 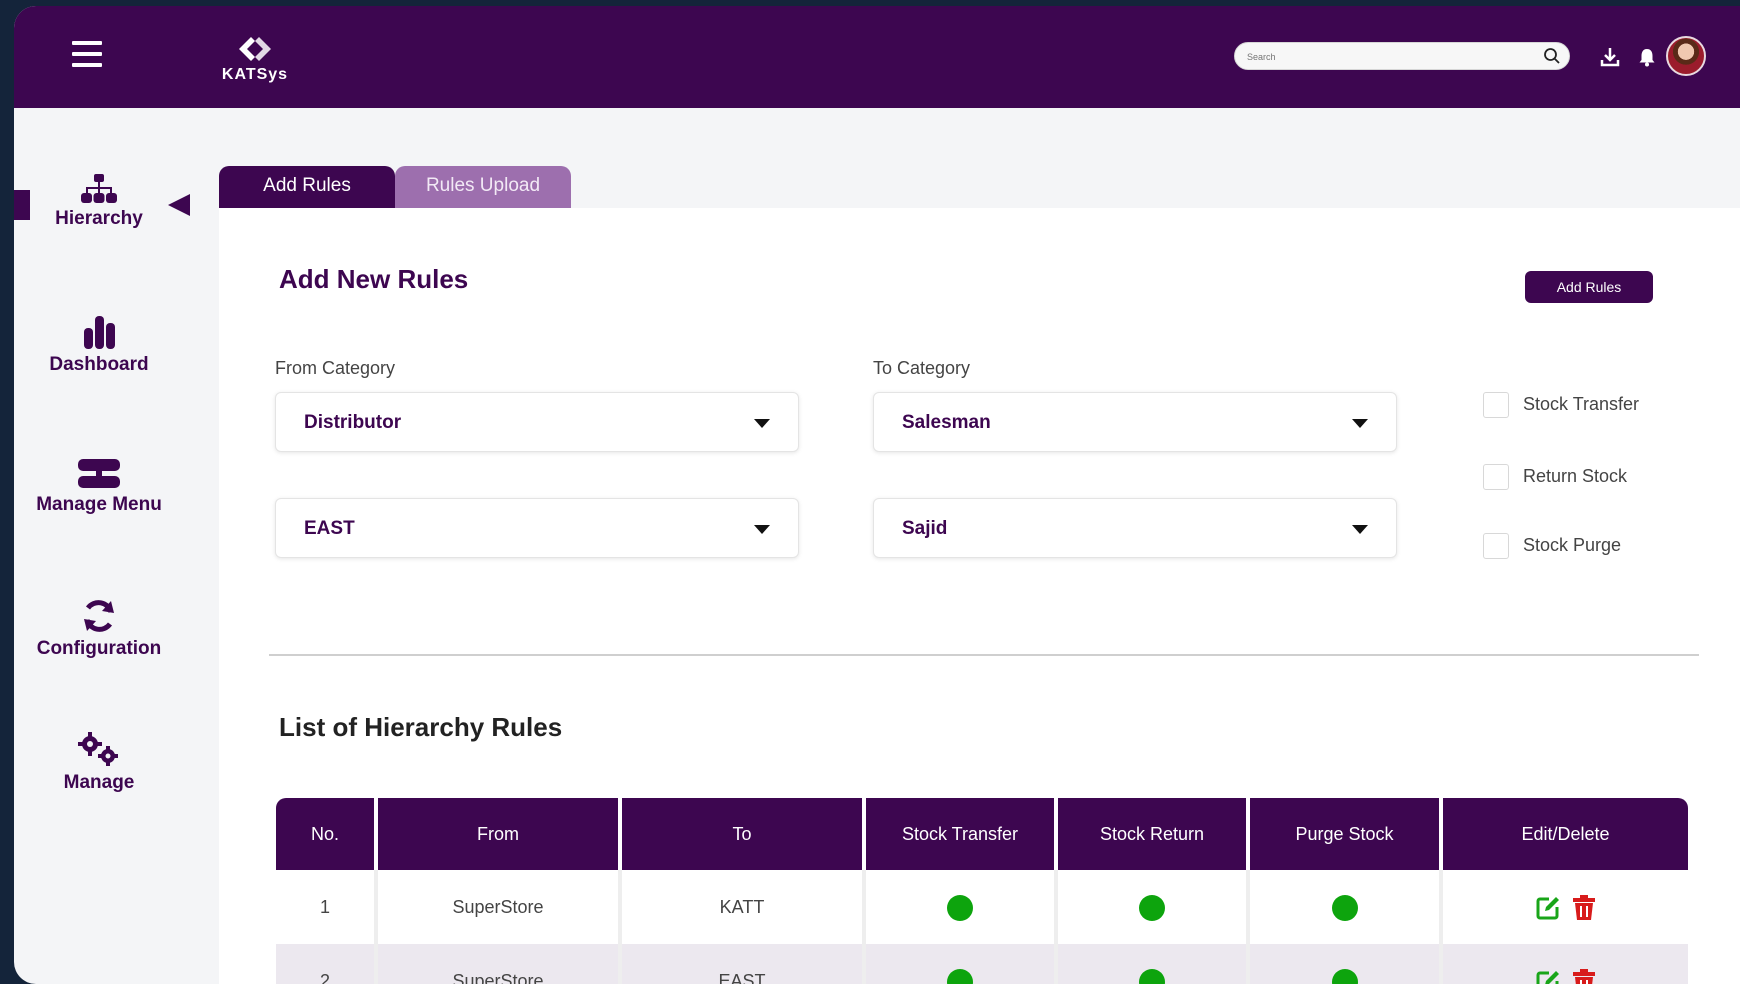 What do you see at coordinates (1496, 546) in the screenshot?
I see `stock-purge-checkbox` at bounding box center [1496, 546].